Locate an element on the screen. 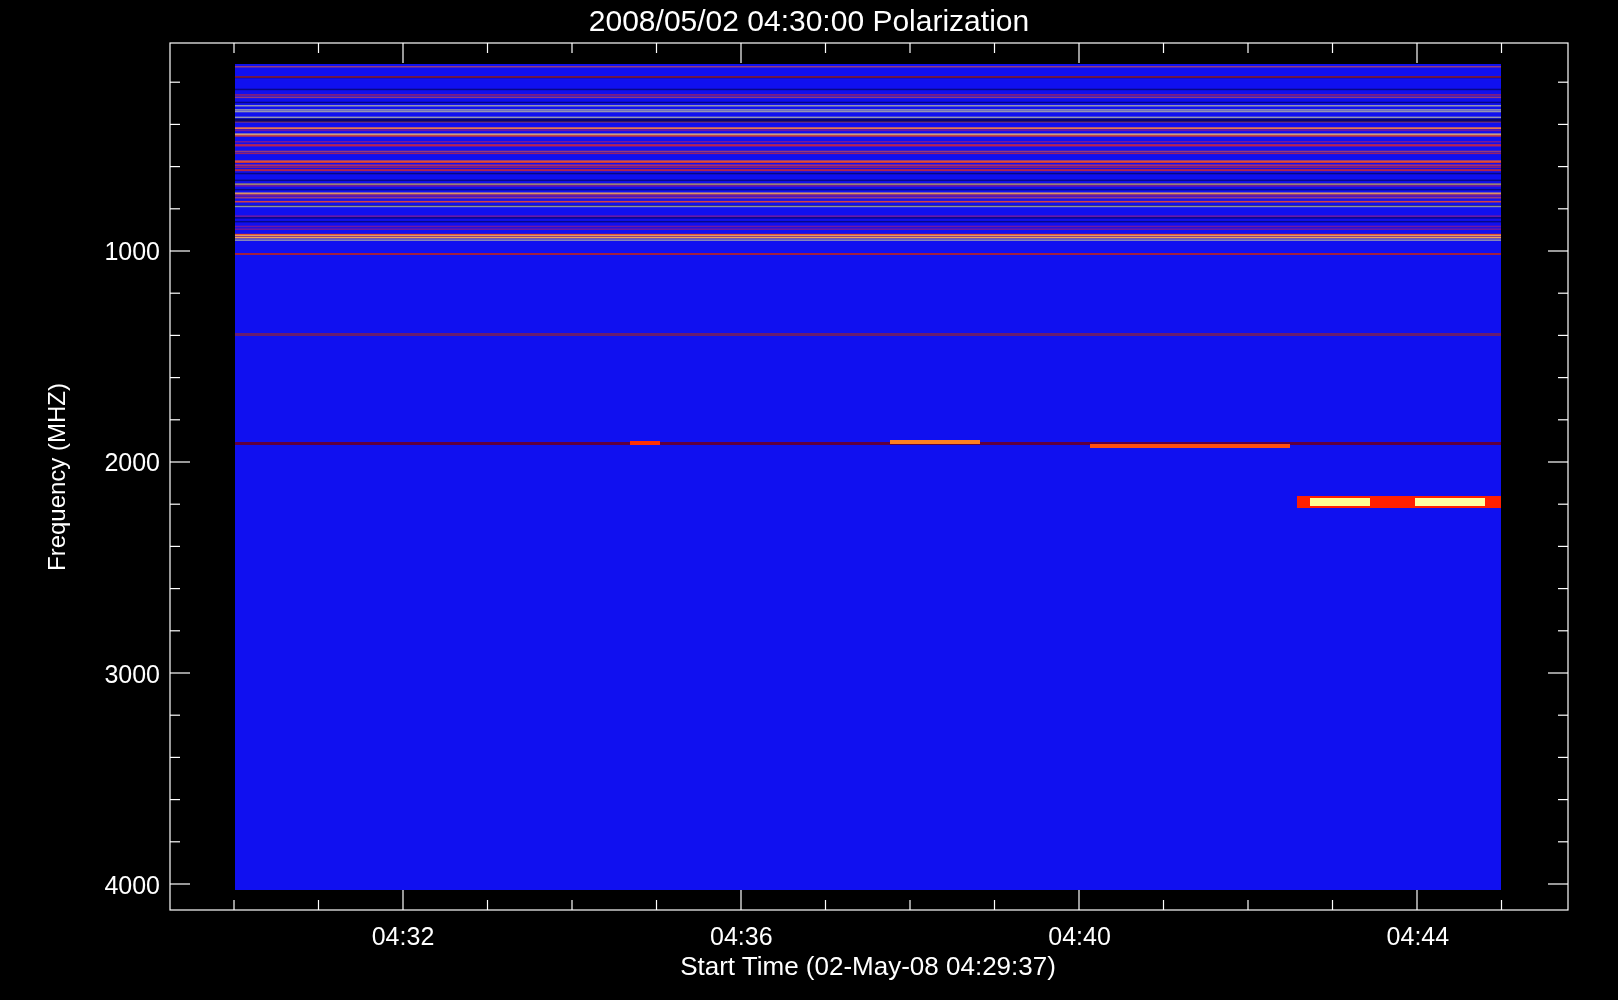  axis-tick-label: 4000 is located at coordinates (132, 884).